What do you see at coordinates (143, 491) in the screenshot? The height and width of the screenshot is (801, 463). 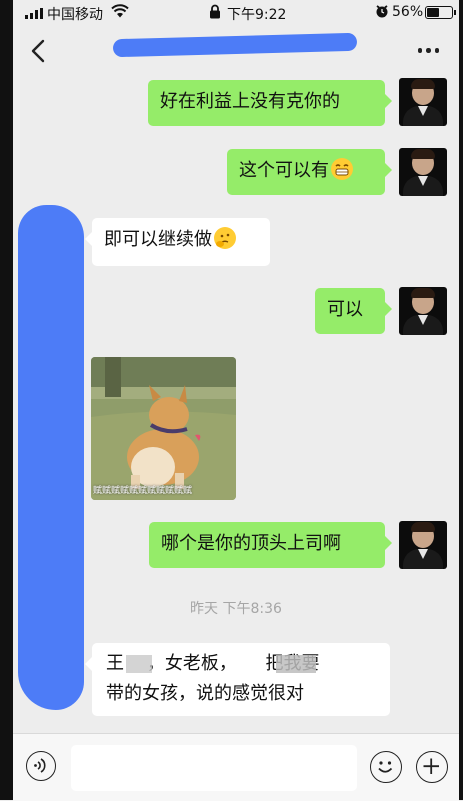 I see `sticker-caption: 赋赋赋赋赋赋赋赋赋赋赋` at bounding box center [143, 491].